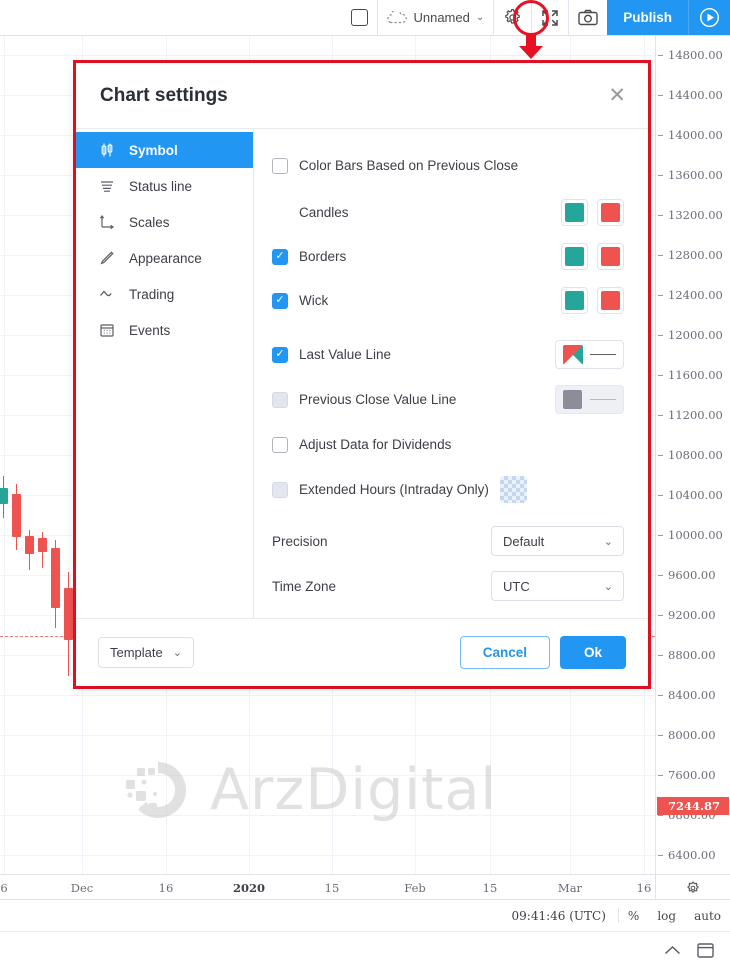  I want to click on candles-up-color-swatch, so click(574, 212).